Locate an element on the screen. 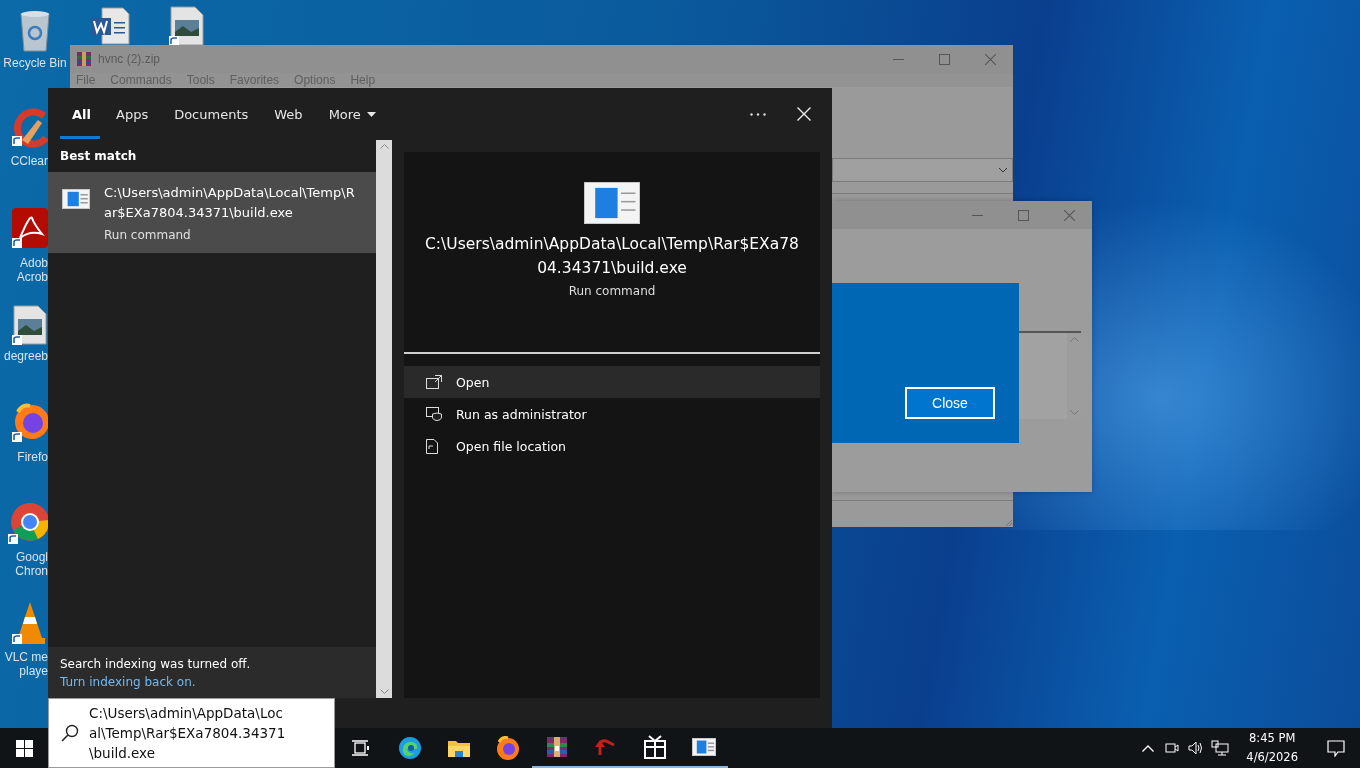 Image resolution: width=1360 pixels, height=768 pixels. action-item: Open file location is located at coordinates (612, 446).